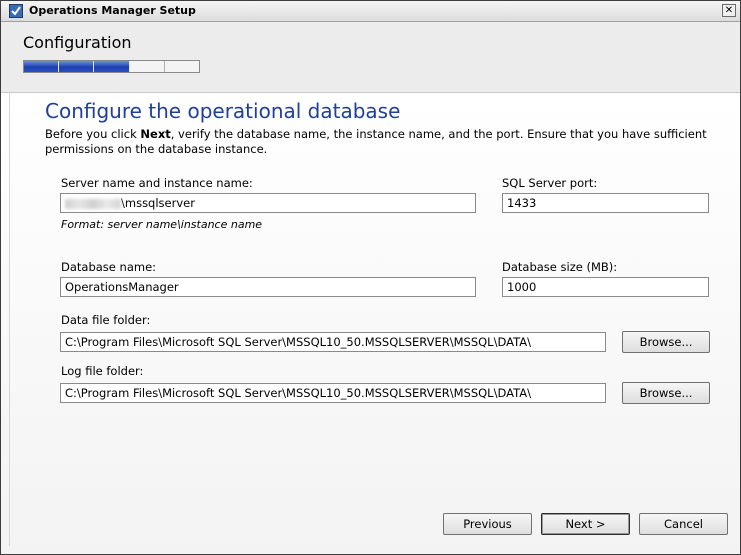 Image resolution: width=741 pixels, height=555 pixels. I want to click on sql-port-label: SQL Server port:, so click(550, 183).